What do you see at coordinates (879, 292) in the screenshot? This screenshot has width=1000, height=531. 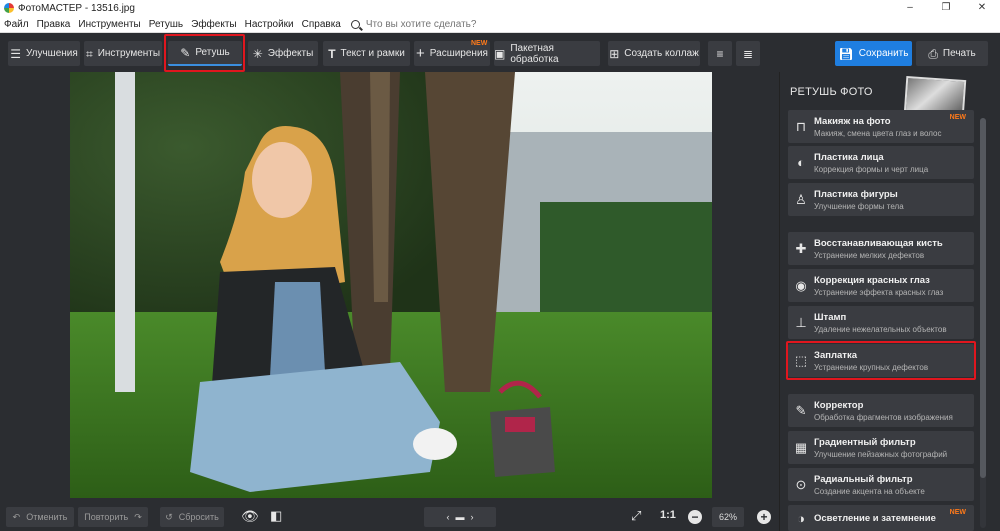 I see `tool-desc: Устранение эффекта красных глаз` at bounding box center [879, 292].